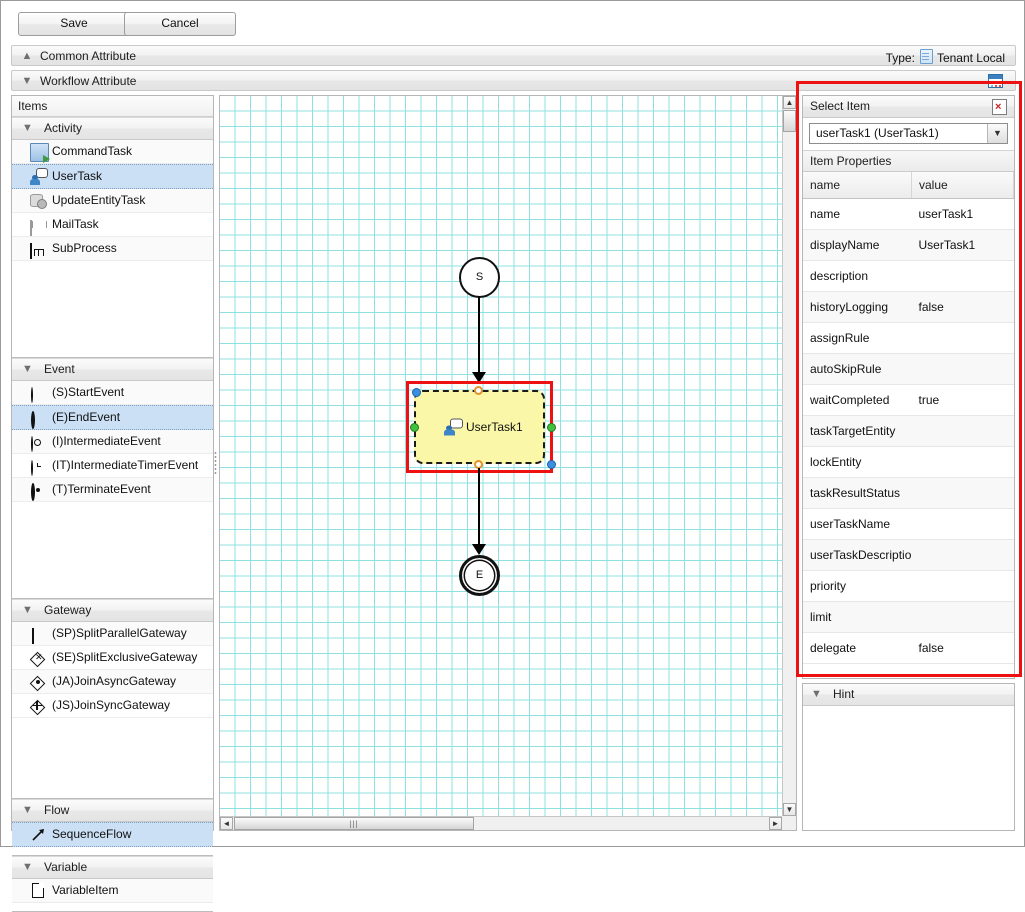 The width and height of the screenshot is (1025, 912). I want to click on item-commandtask: CommandTask, so click(112, 152).